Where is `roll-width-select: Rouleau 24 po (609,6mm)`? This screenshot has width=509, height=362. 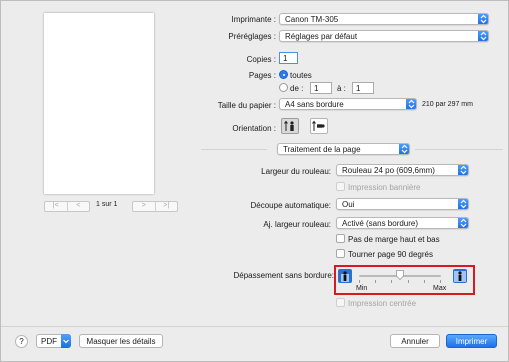
roll-width-select: Rouleau 24 po (609,6mm) is located at coordinates (402, 170).